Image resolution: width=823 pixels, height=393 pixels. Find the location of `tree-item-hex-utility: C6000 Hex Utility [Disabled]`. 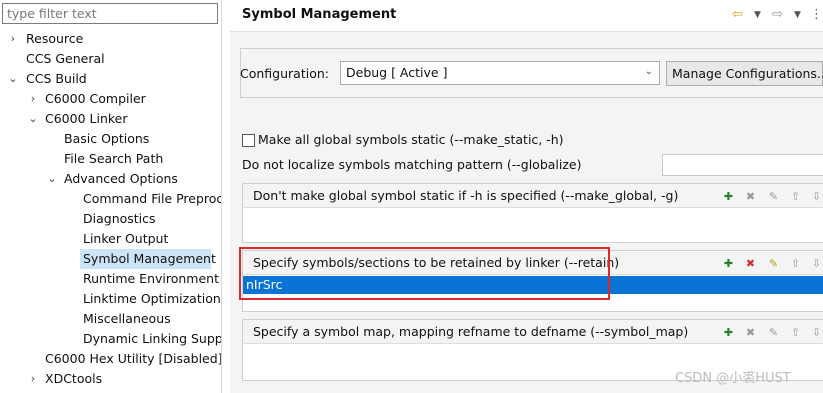

tree-item-hex-utility: C6000 Hex Utility [Disabled] is located at coordinates (111, 359).